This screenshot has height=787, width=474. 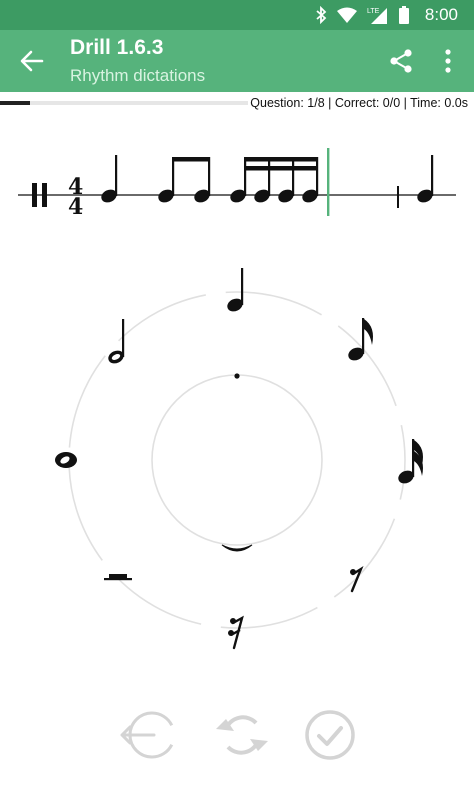 I want to click on network-type-label: LTE, so click(x=373, y=11).